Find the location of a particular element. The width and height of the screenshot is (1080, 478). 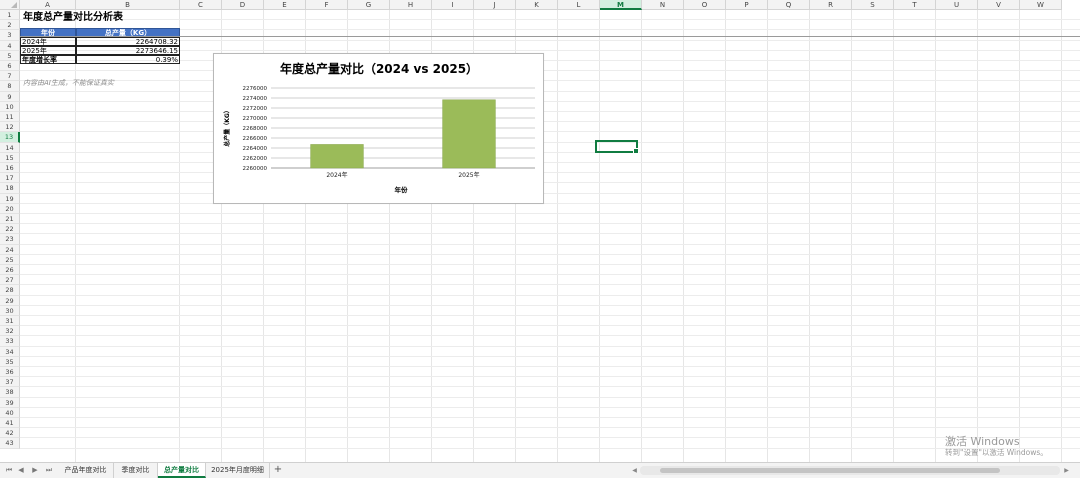

column-header-c: C is located at coordinates (201, 5).